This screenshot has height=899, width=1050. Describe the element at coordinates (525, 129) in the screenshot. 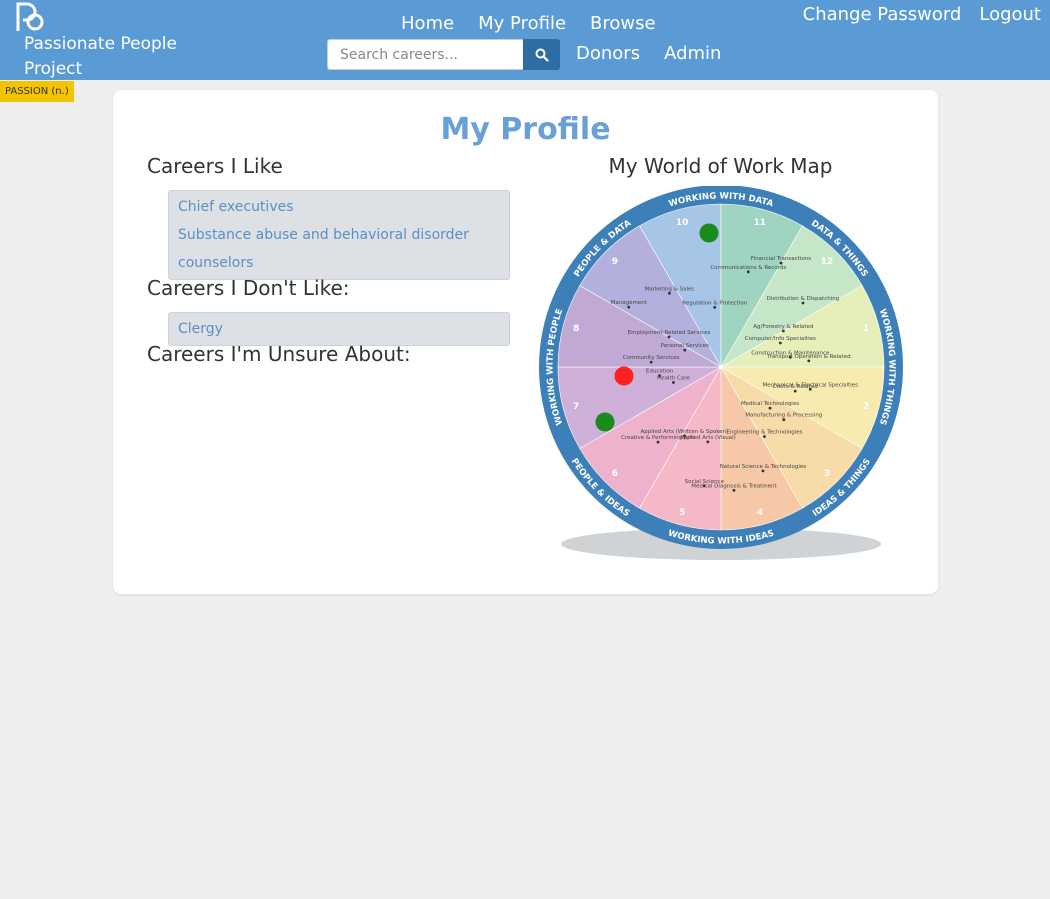

I see `page-title: My Profile` at that location.